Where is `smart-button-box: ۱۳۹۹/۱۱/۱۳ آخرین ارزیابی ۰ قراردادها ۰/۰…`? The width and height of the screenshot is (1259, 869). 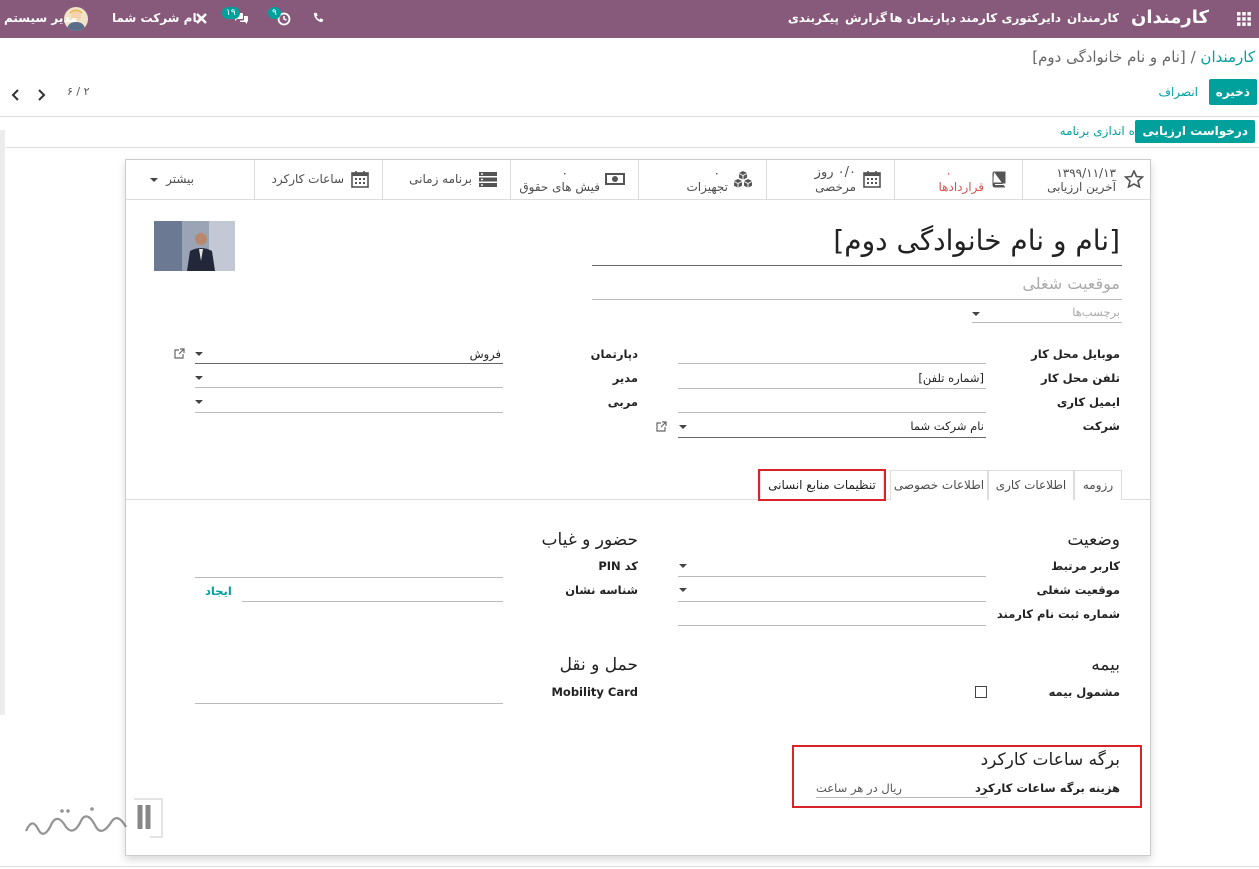 smart-button-box: ۱۳۹۹/۱۱/۱۳ آخرین ارزیابی ۰ قراردادها ۰/۰… is located at coordinates (638, 180).